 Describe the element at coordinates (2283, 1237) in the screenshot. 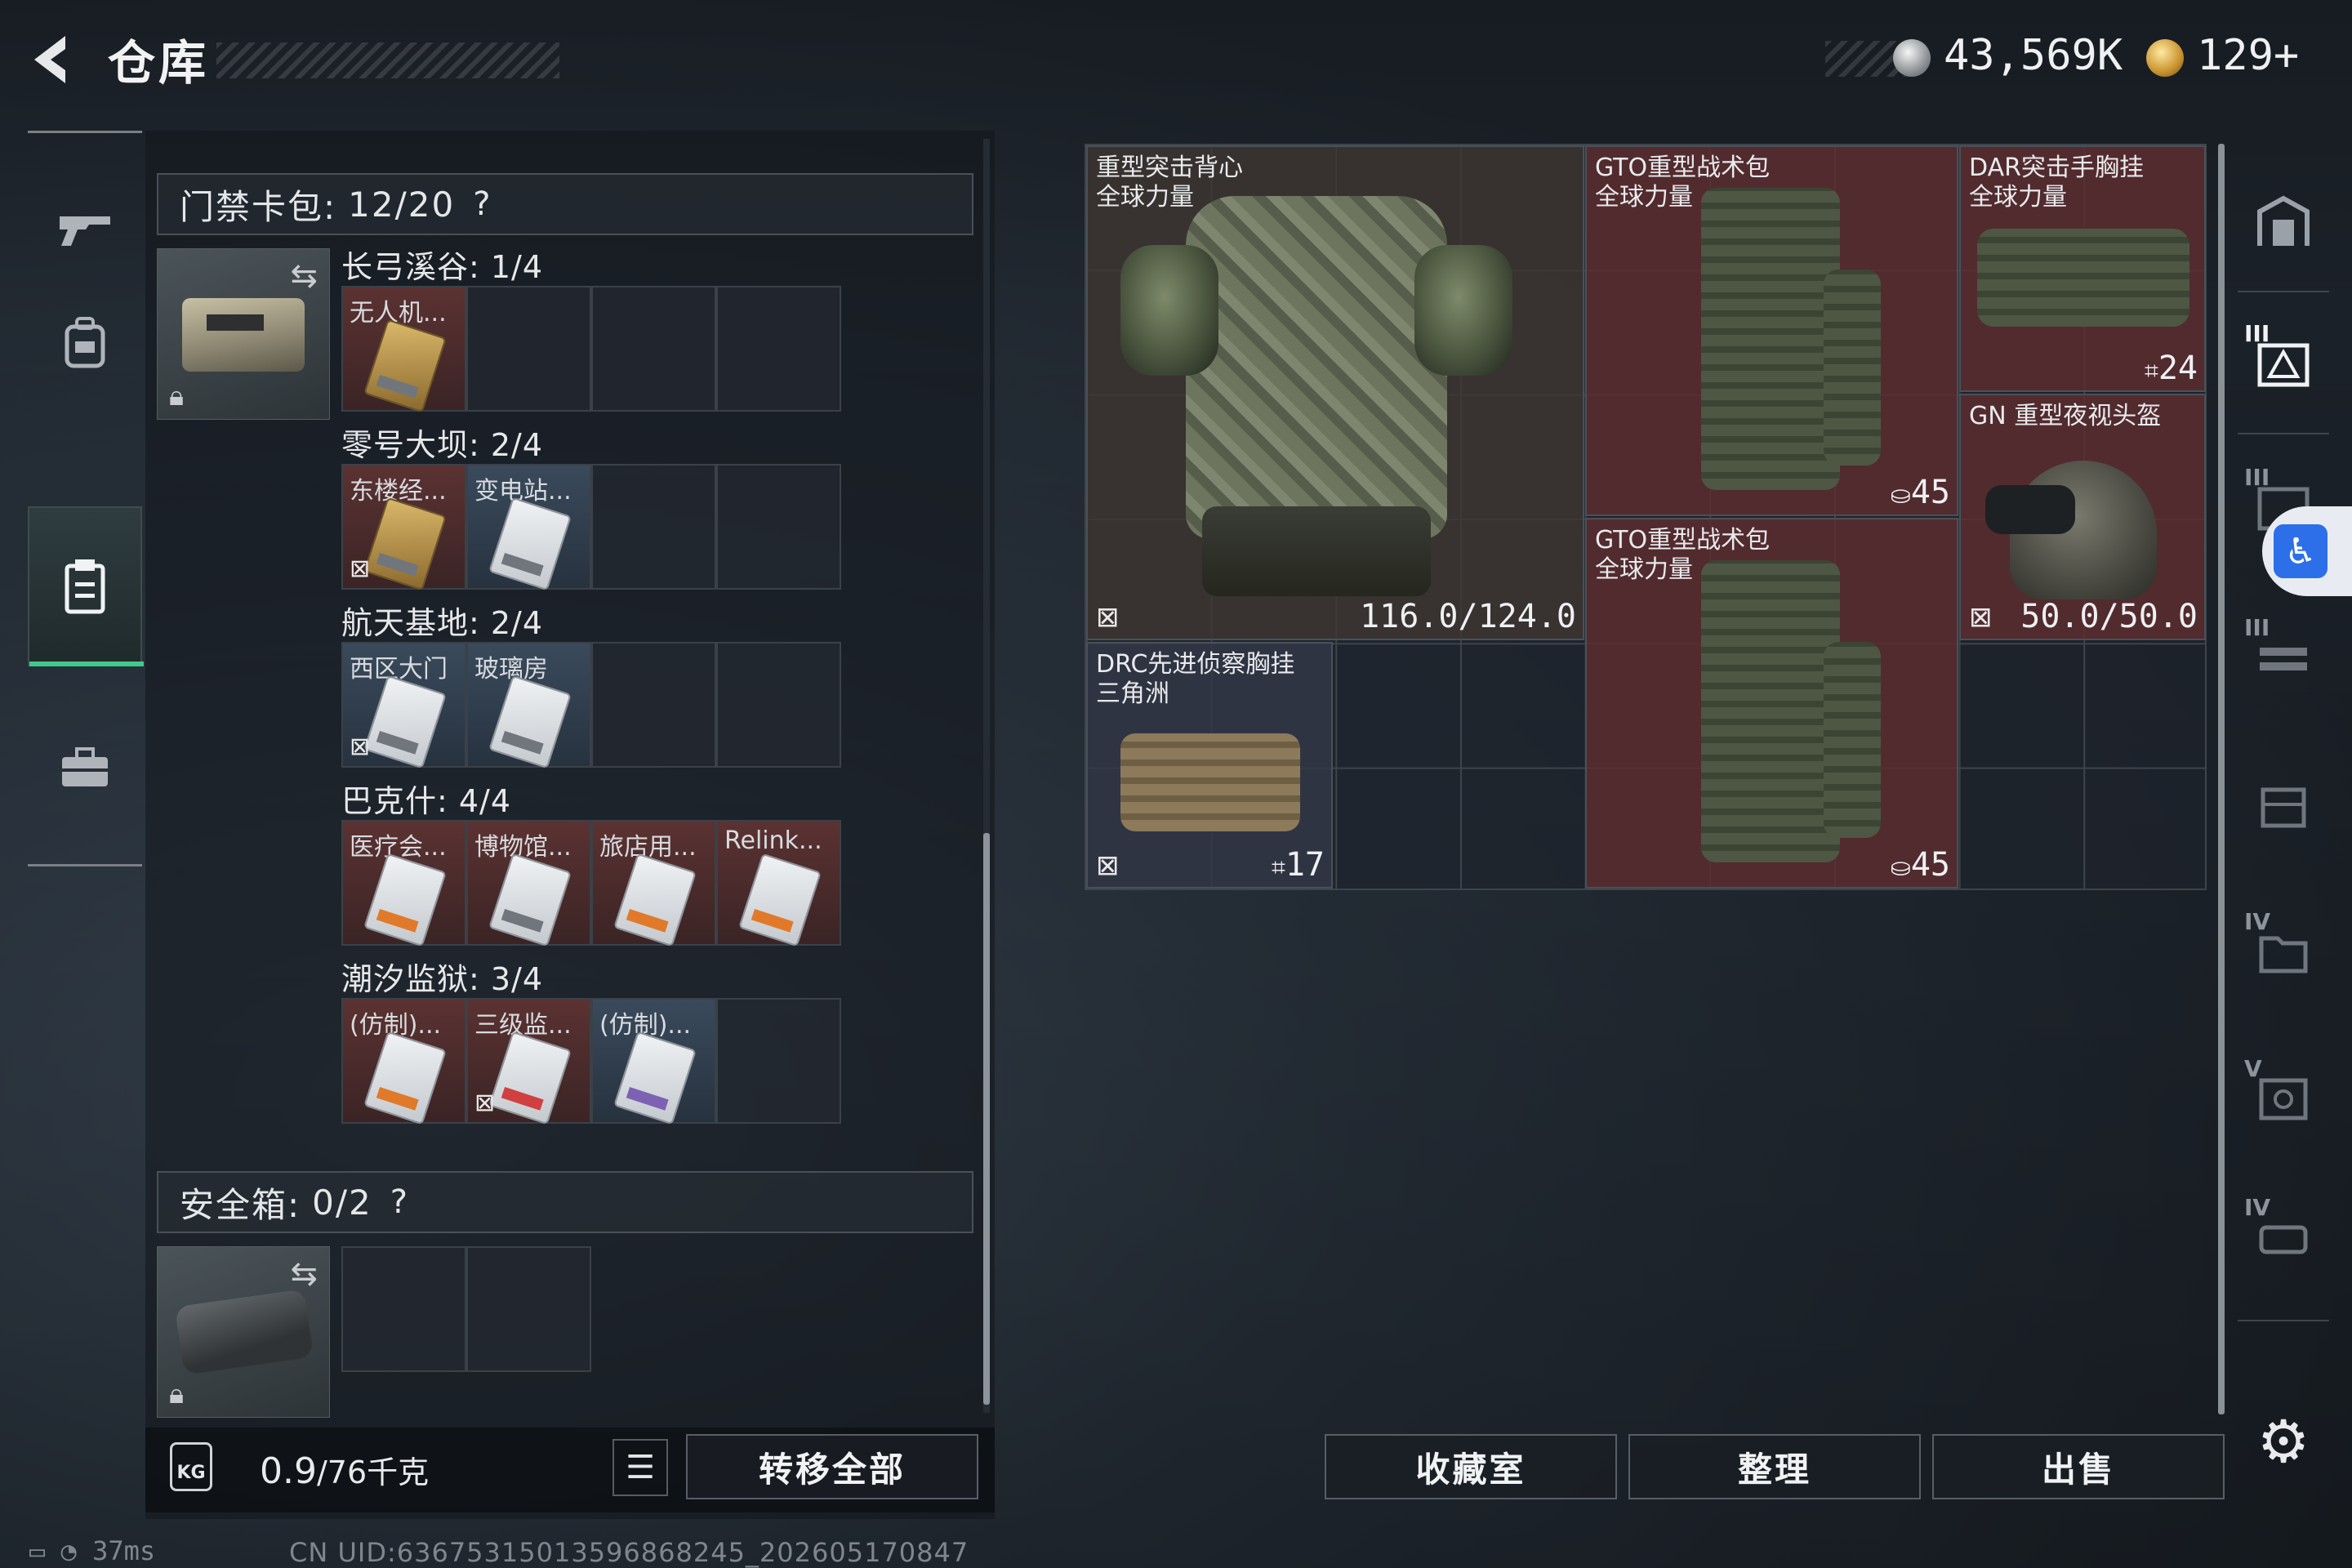

I see `storage-tab-8: IV` at that location.